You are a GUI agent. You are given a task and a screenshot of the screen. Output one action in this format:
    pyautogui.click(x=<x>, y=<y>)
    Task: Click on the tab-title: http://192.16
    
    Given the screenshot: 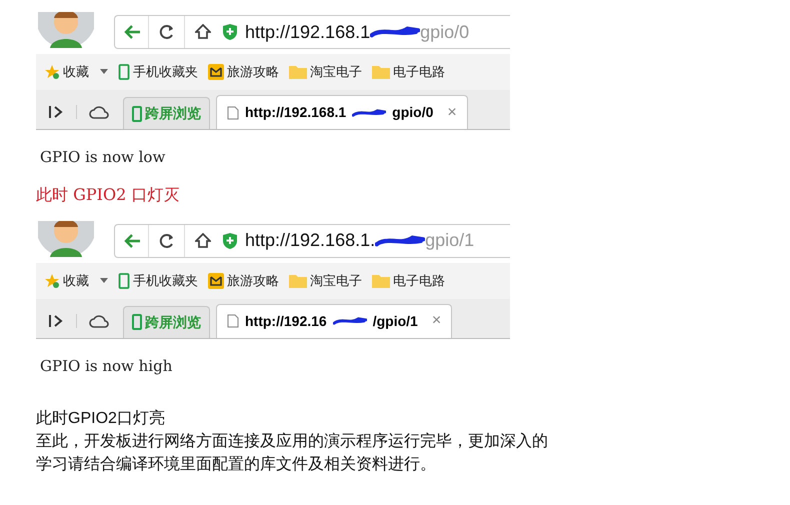 What is the action you would take?
    pyautogui.click(x=286, y=321)
    